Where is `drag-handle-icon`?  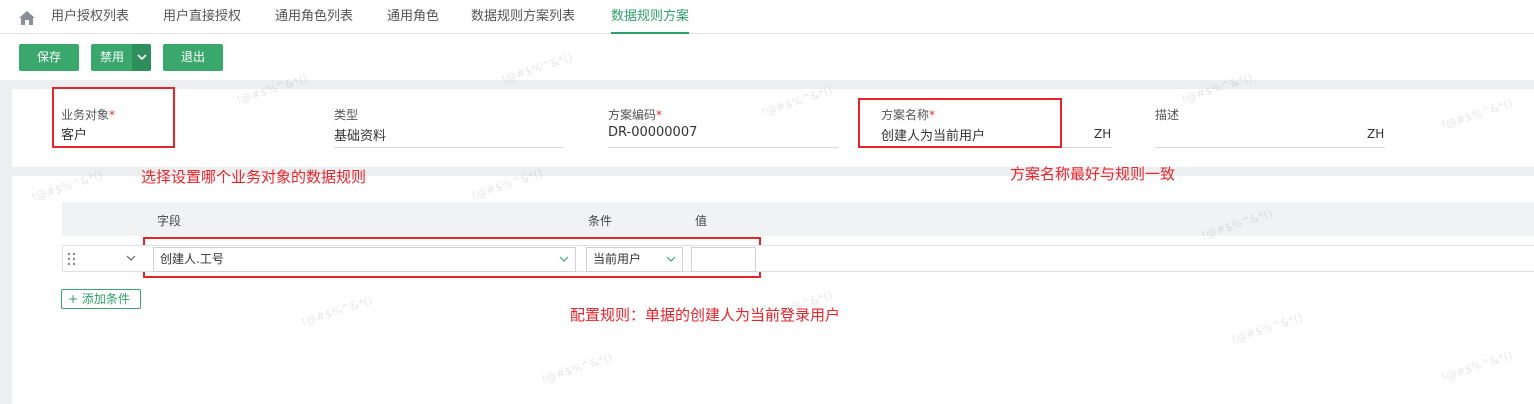
drag-handle-icon is located at coordinates (72, 259).